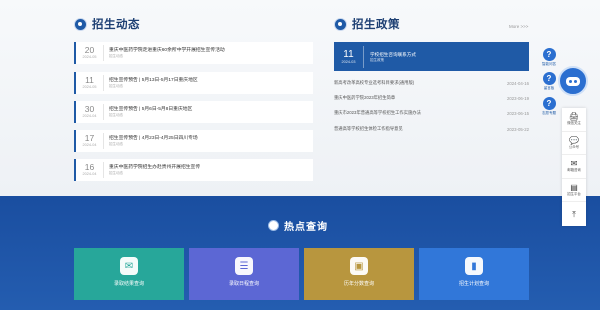 This screenshot has height=310, width=600. What do you see at coordinates (377, 113) in the screenshot?
I see `policy-title: 重庆市2023年普通高等学校招生工作实施办法` at bounding box center [377, 113].